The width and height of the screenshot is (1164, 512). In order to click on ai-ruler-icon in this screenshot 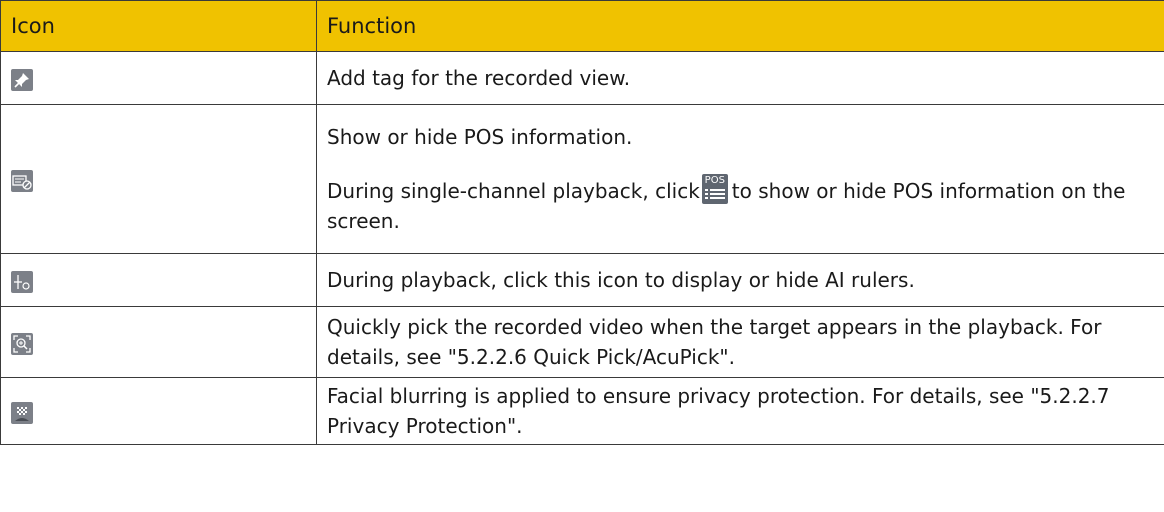, I will do `click(22, 281)`.